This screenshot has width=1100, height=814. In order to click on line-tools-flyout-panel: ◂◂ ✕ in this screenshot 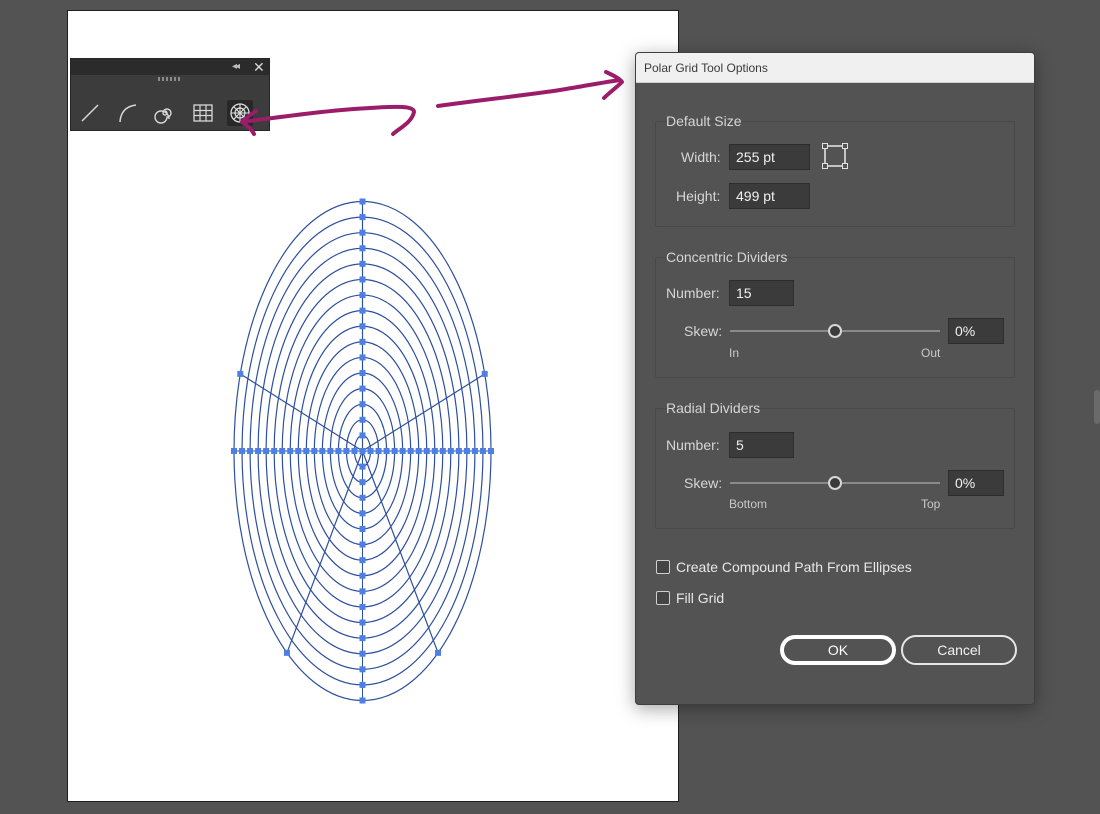, I will do `click(170, 94)`.